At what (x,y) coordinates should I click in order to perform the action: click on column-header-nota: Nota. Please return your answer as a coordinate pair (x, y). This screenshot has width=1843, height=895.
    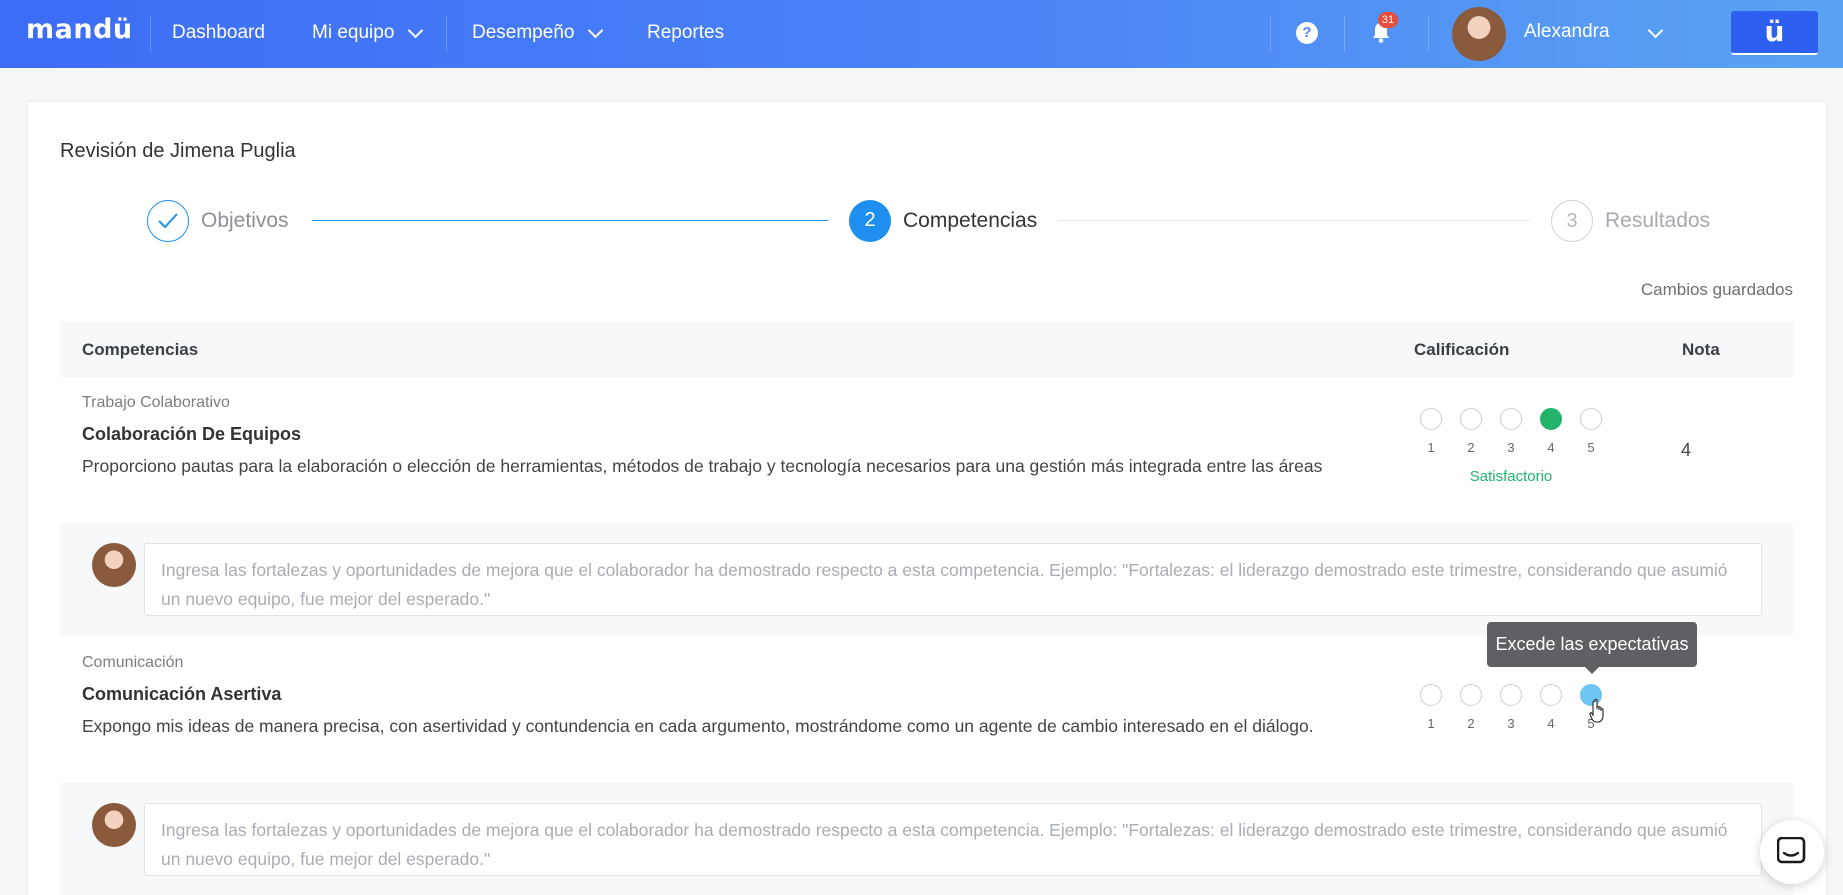
    Looking at the image, I should click on (1701, 349).